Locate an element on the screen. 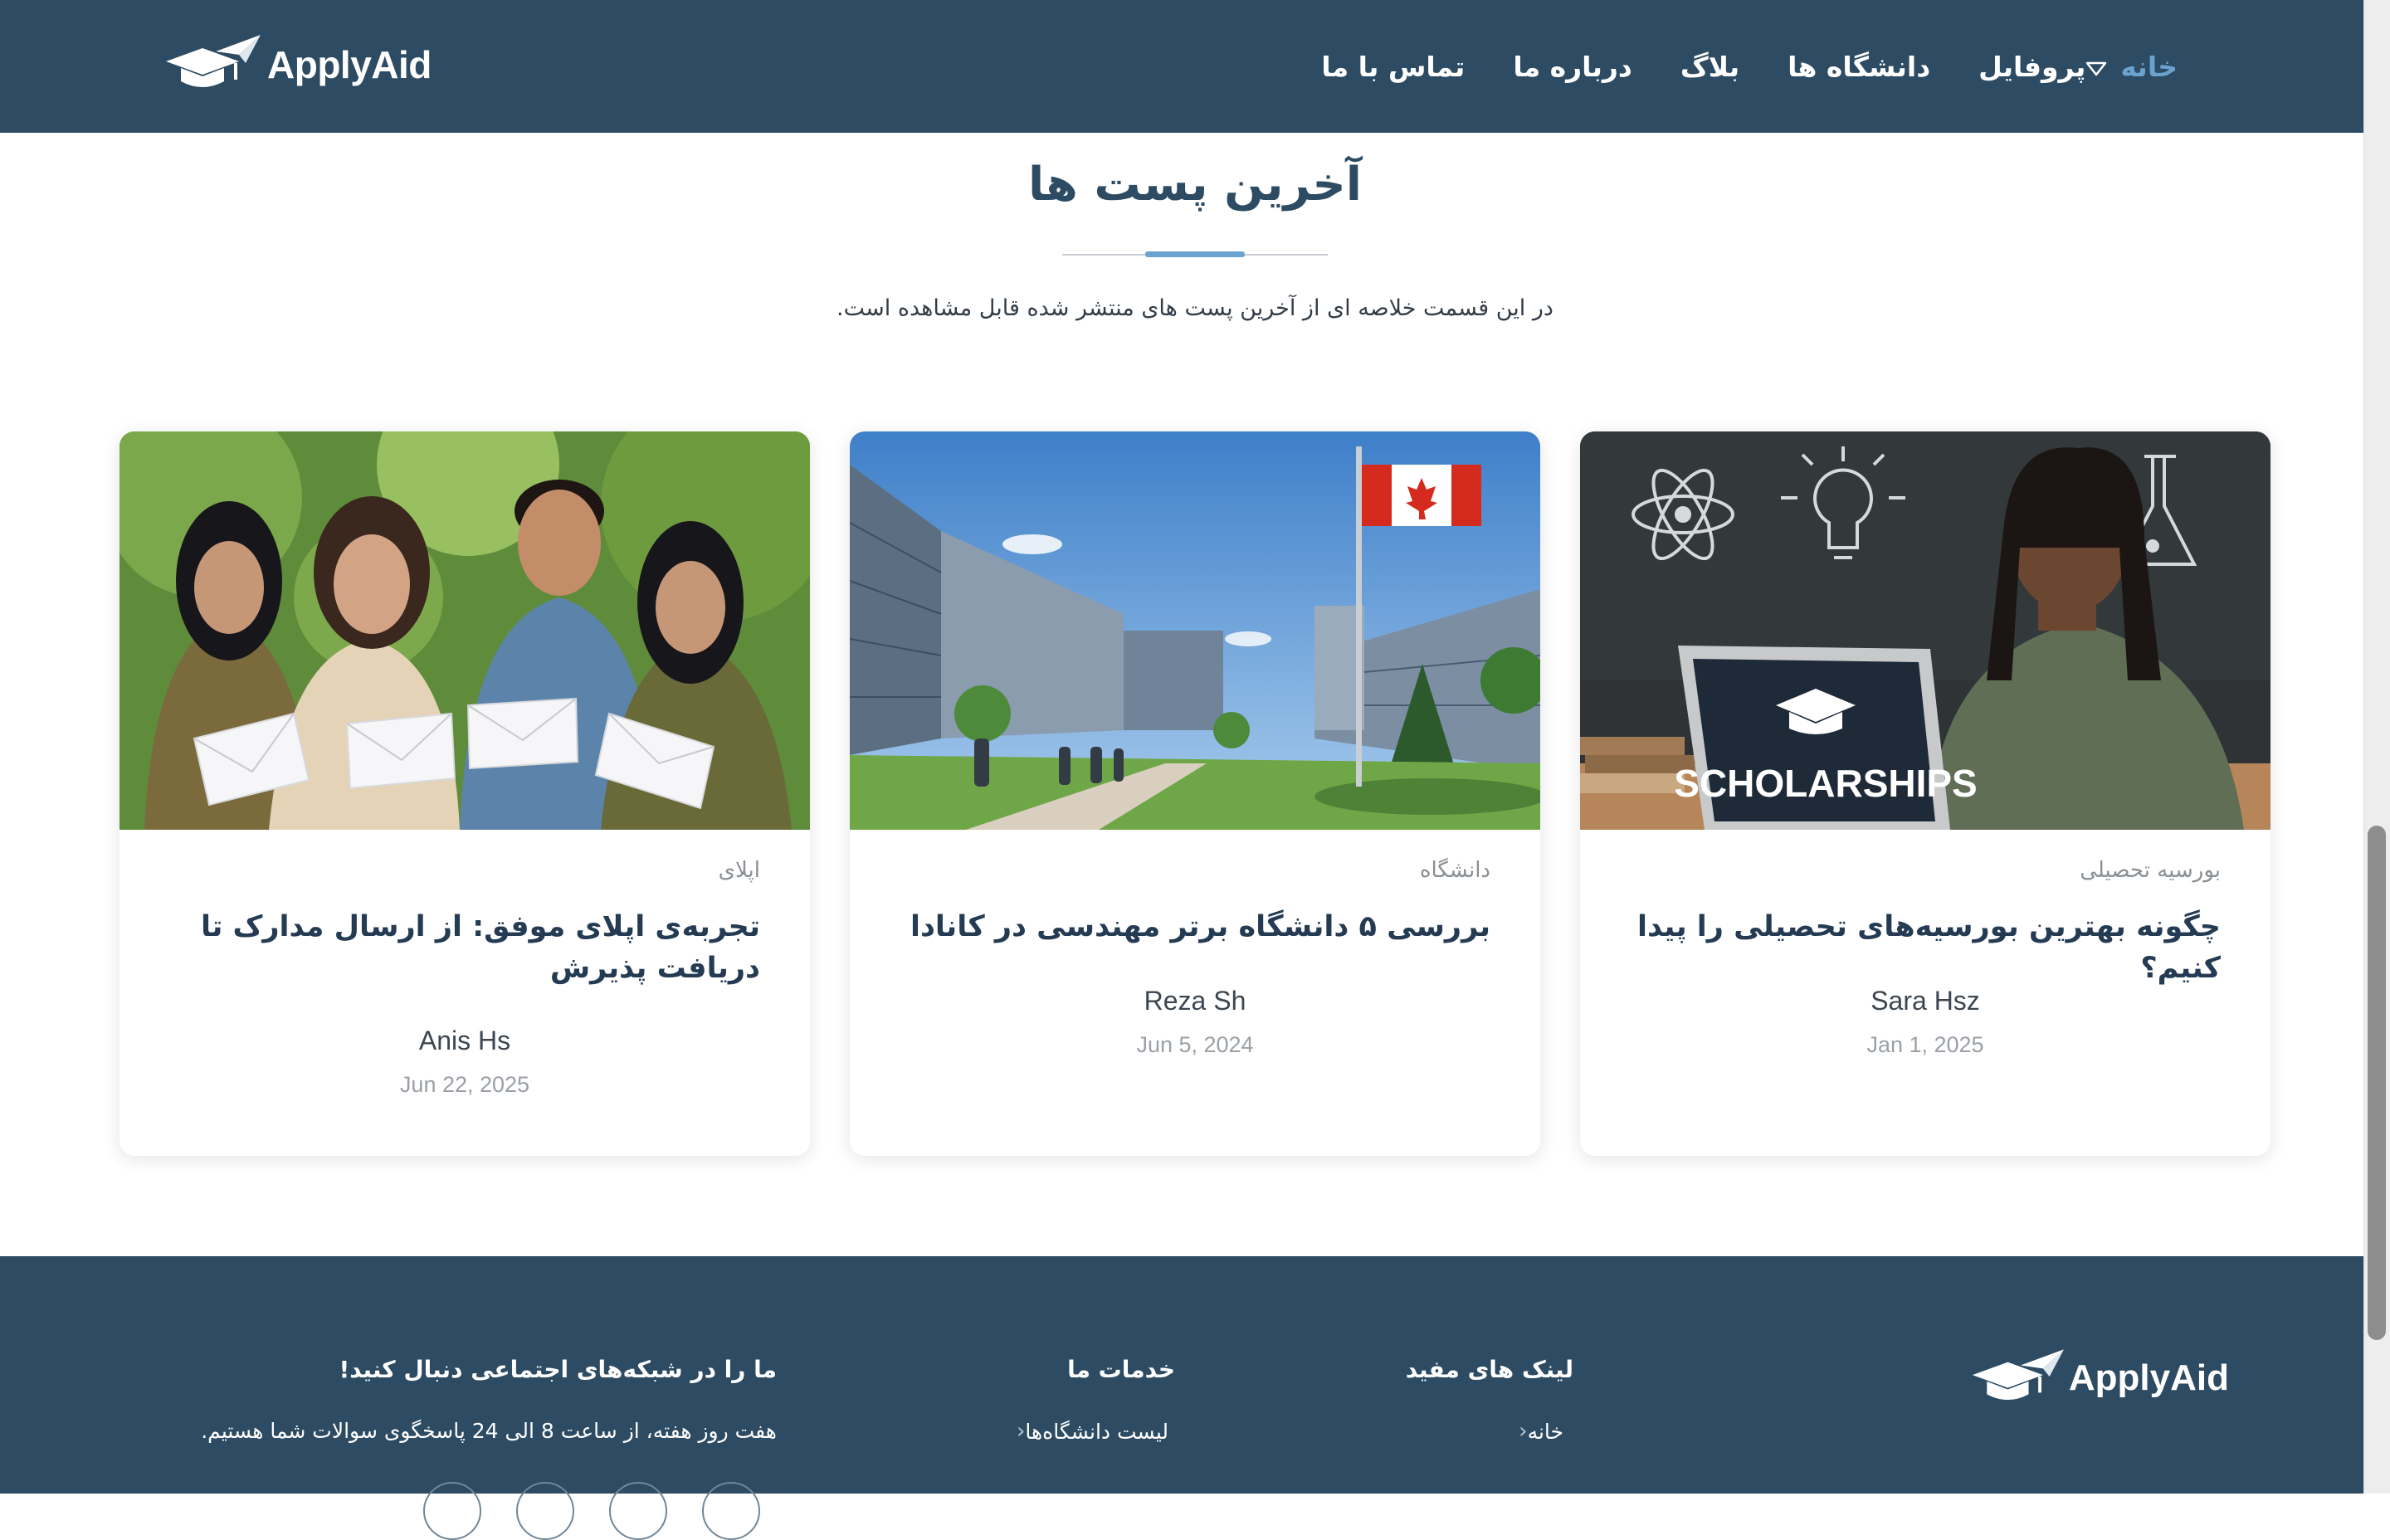 The height and width of the screenshot is (1540, 2390). post-author: Anis Hs is located at coordinates (465, 1040).